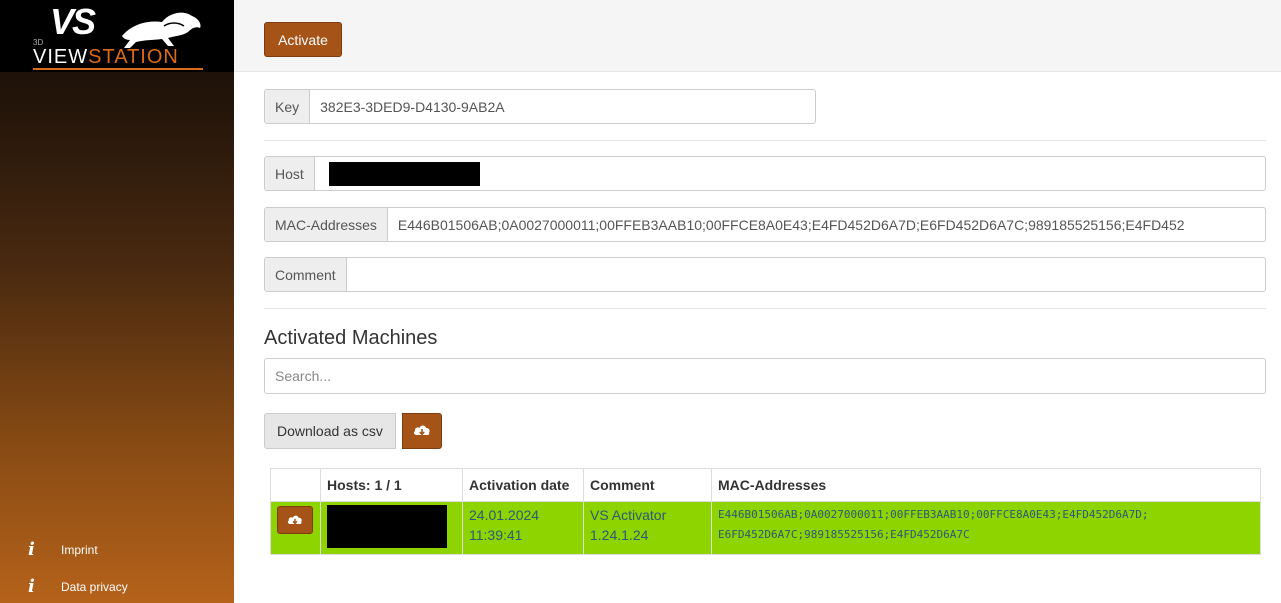  What do you see at coordinates (79, 549) in the screenshot?
I see `sidebar-item-label: Imprint` at bounding box center [79, 549].